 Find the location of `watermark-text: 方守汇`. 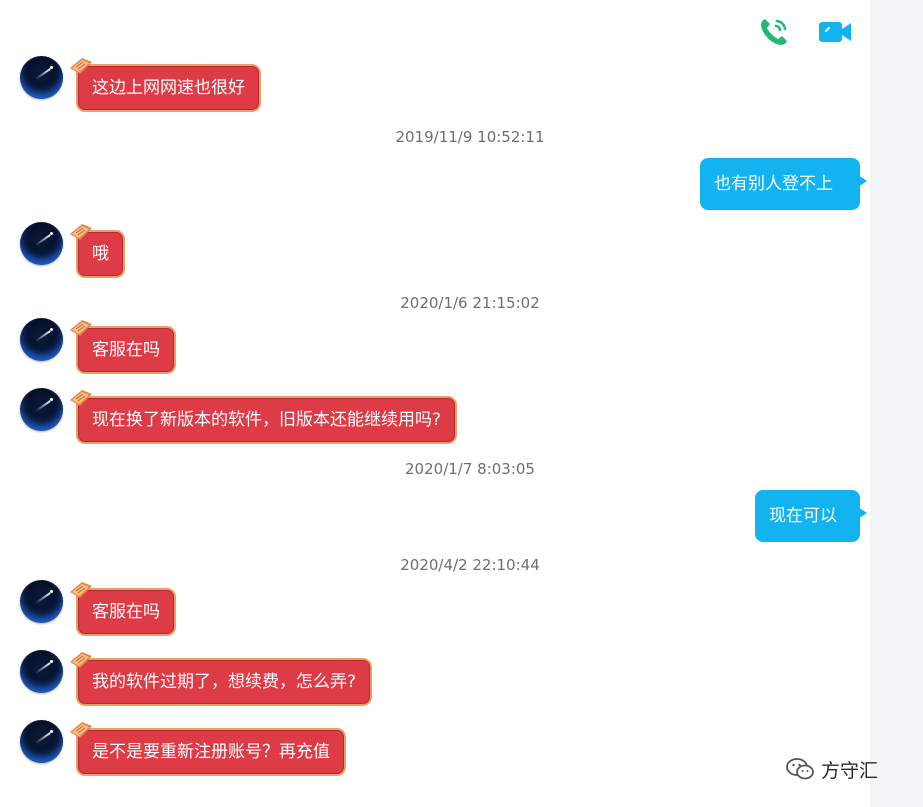

watermark-text: 方守汇 is located at coordinates (850, 770).